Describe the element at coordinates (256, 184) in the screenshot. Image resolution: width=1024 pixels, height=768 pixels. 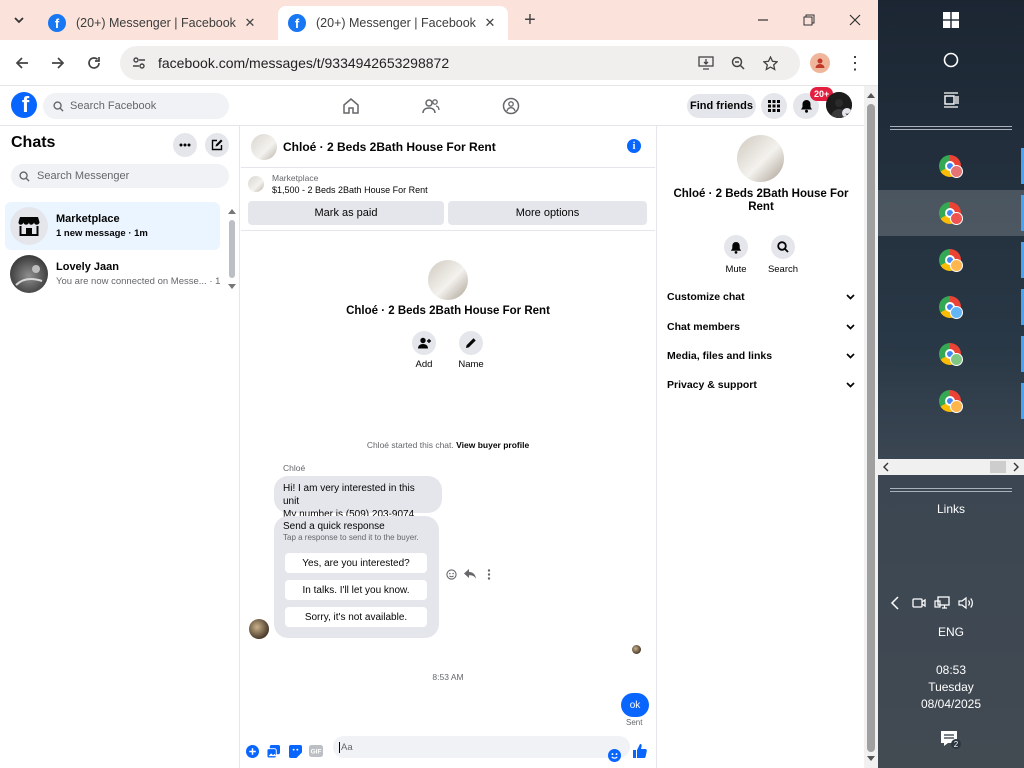
I see `listing-thumbnail` at that location.